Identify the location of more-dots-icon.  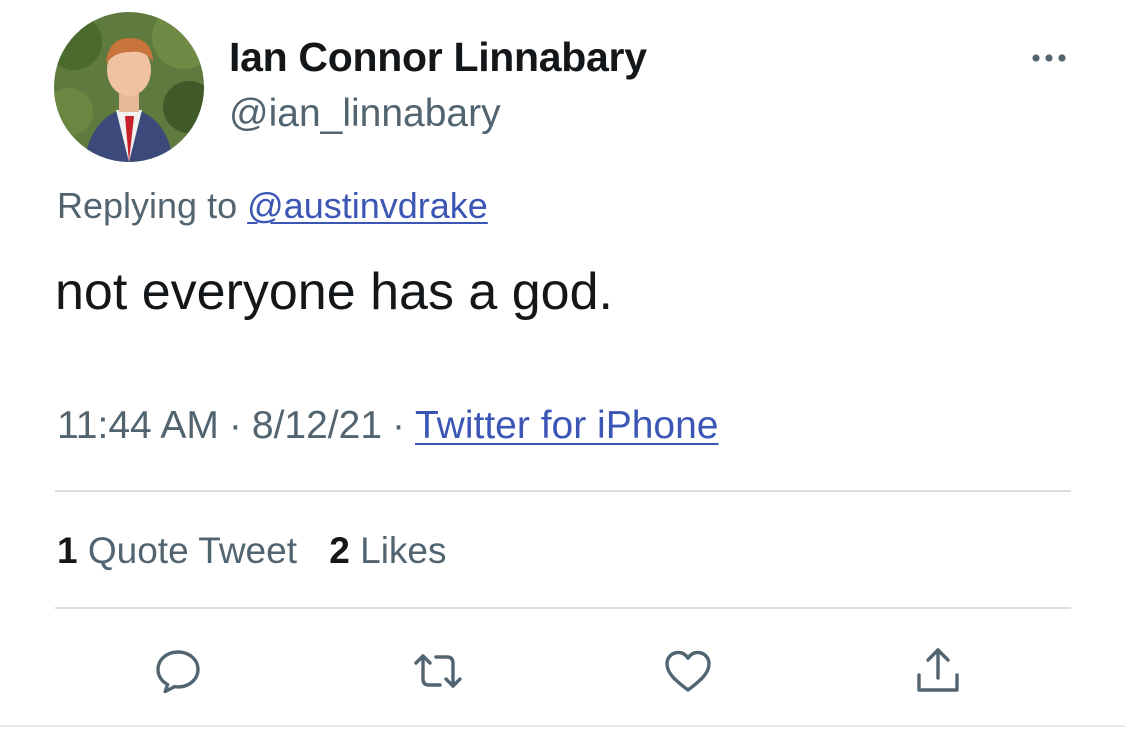
(1049, 58).